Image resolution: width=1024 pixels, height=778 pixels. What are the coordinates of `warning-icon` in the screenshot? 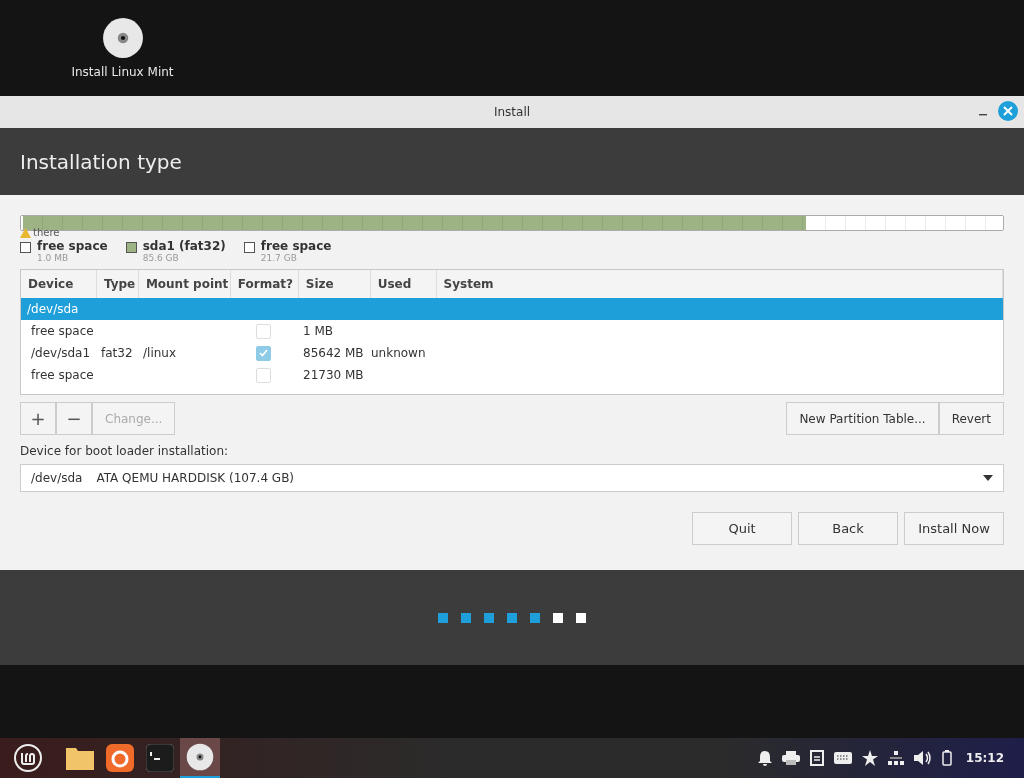 It's located at (25, 232).